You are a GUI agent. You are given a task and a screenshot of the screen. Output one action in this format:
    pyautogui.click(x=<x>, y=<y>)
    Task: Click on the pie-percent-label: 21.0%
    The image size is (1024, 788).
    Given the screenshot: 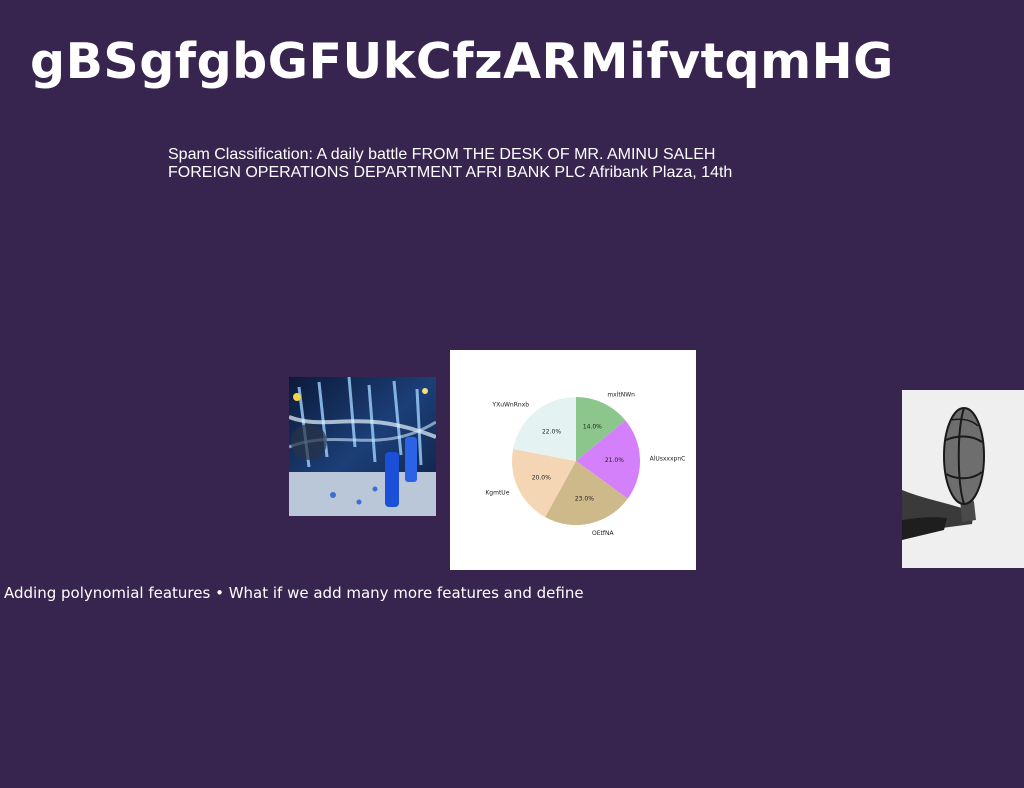 What is the action you would take?
    pyautogui.click(x=614, y=460)
    